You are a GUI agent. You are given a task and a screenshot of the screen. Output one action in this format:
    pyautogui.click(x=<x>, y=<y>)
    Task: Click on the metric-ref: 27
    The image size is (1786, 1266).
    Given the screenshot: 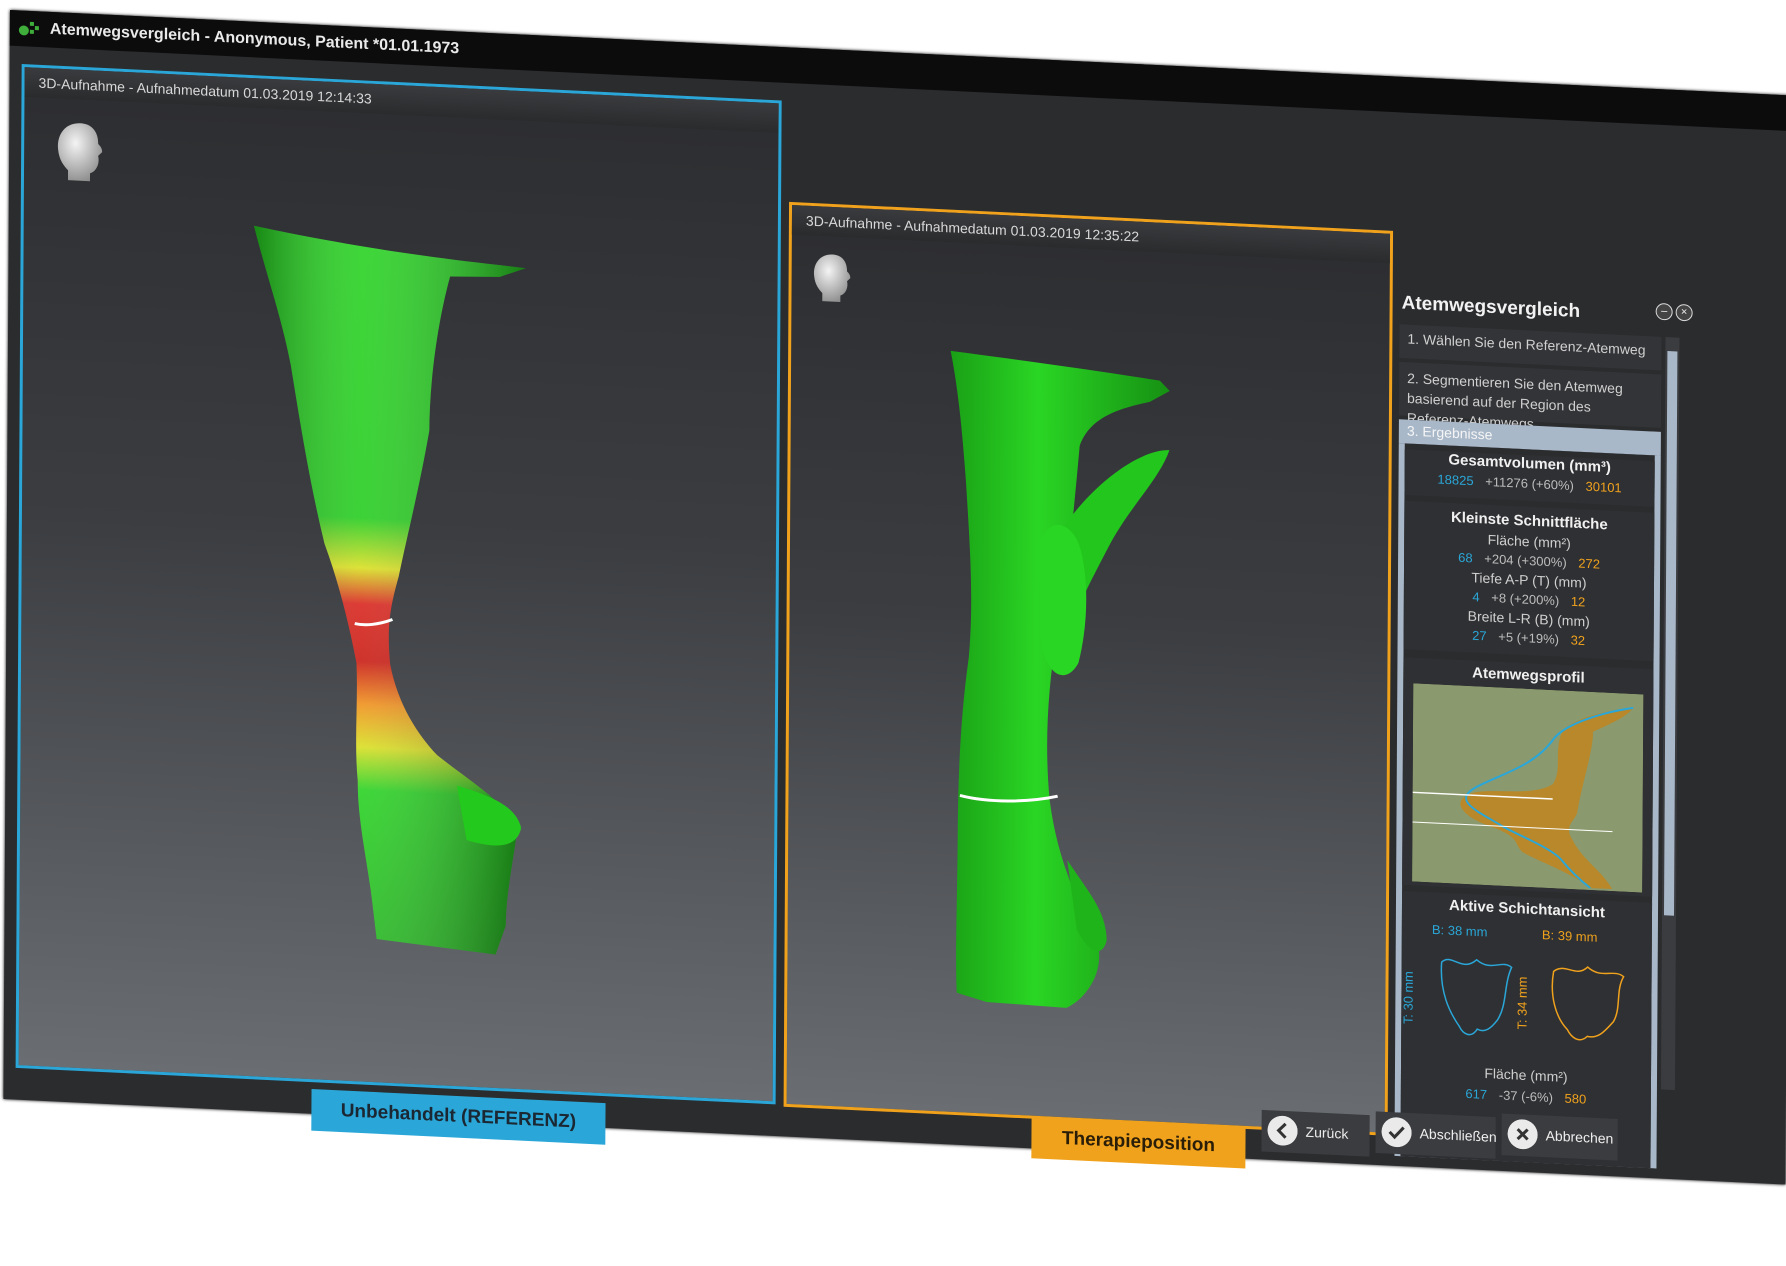 What is the action you would take?
    pyautogui.click(x=1479, y=635)
    